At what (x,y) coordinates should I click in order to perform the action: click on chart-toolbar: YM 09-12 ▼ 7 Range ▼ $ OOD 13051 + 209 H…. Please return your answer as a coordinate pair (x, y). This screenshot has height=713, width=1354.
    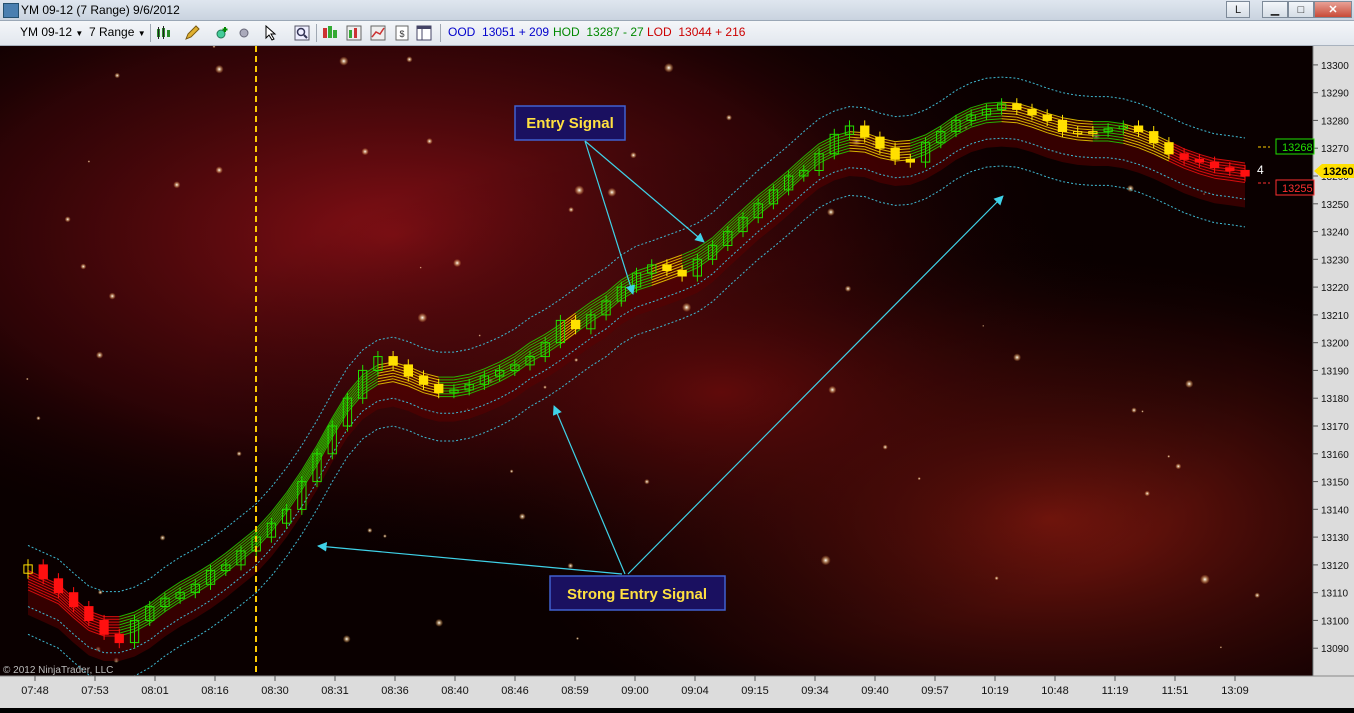
    Looking at the image, I should click on (677, 33).